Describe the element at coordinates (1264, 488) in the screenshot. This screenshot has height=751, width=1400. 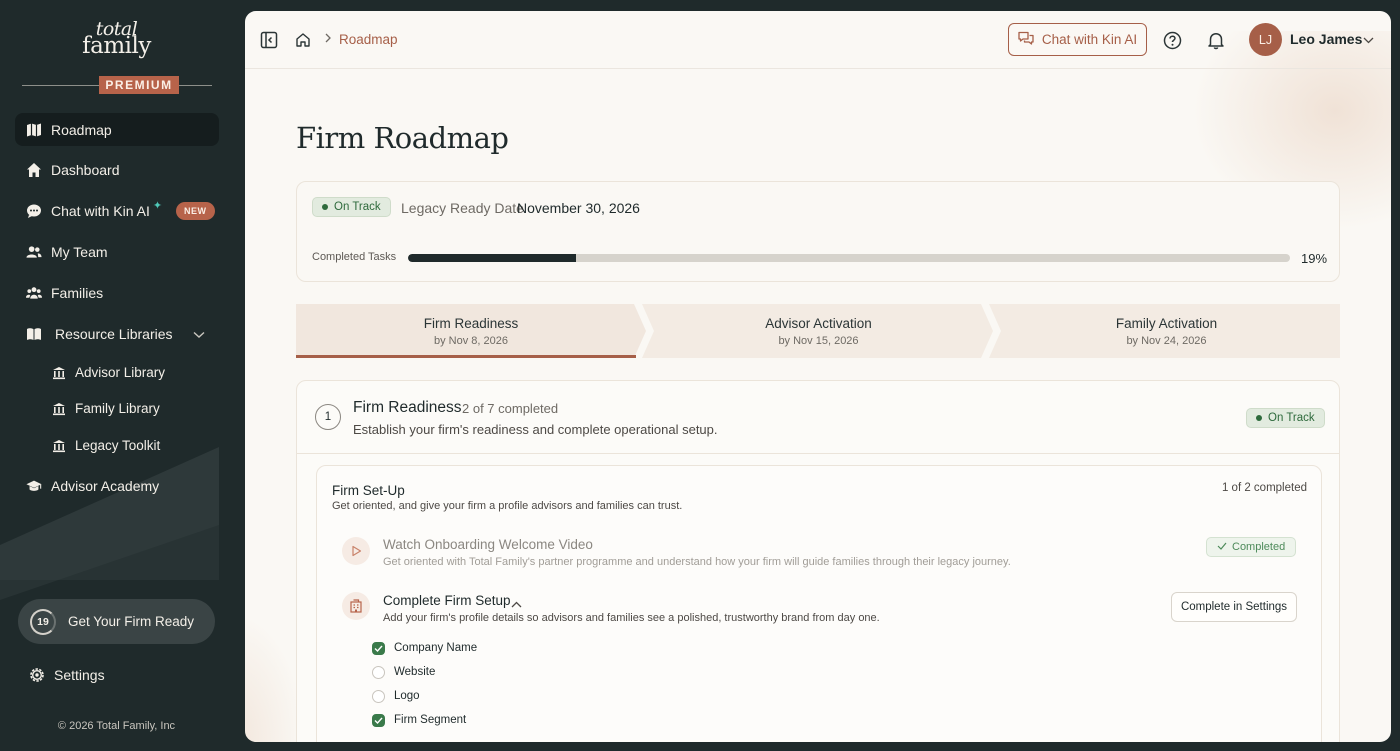
I see `group-count: 1 of 2 completed` at that location.